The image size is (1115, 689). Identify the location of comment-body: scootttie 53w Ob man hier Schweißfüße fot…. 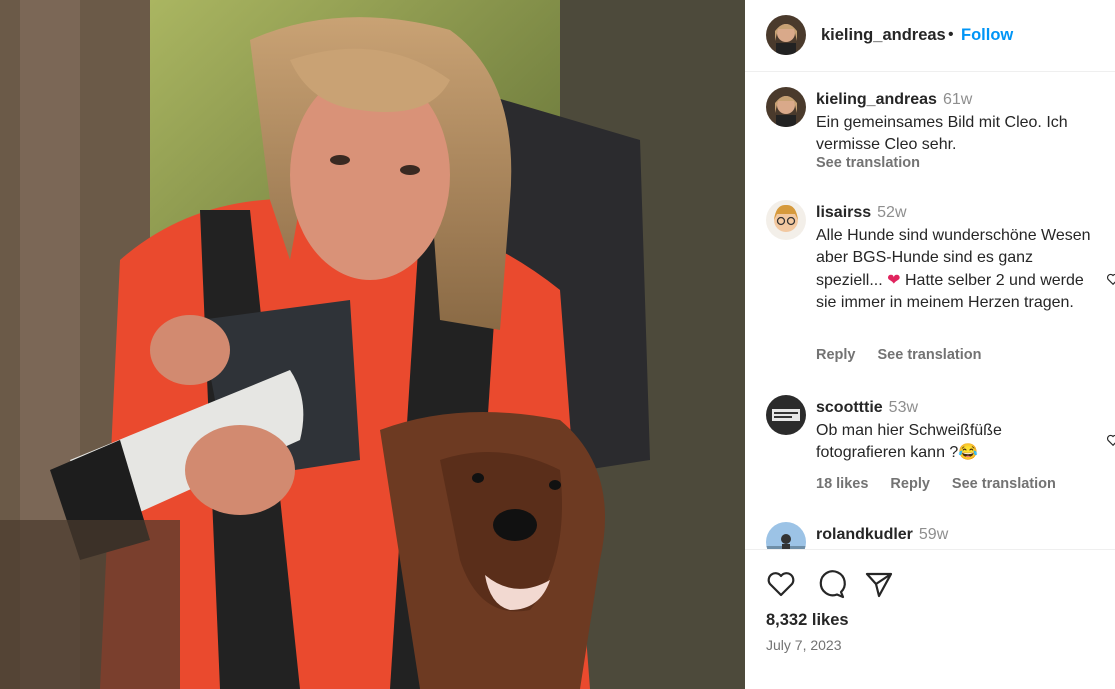
(953, 431).